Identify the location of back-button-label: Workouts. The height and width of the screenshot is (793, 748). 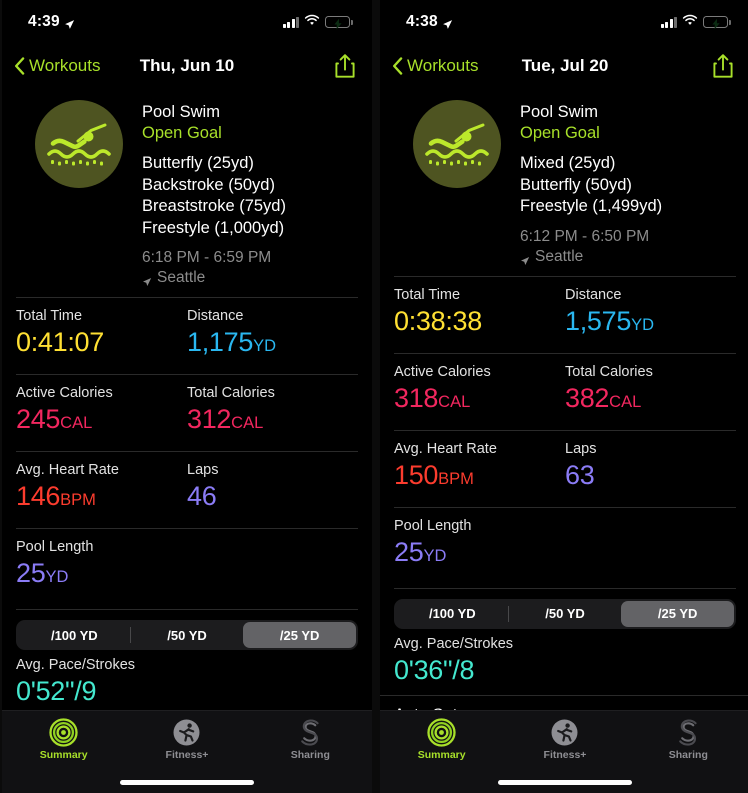
(443, 65).